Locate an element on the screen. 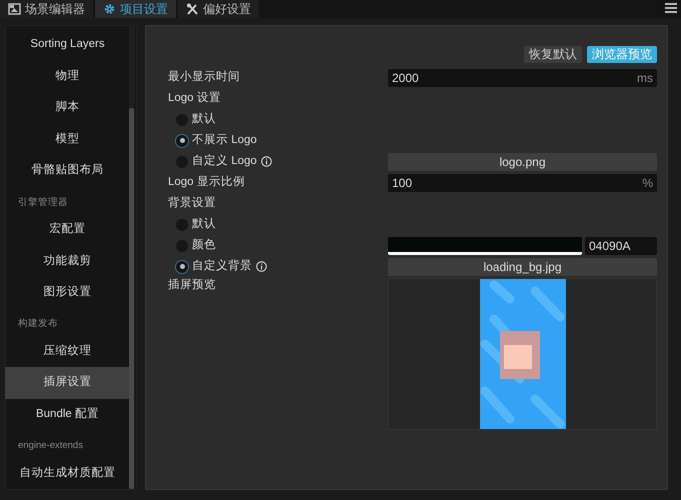 The image size is (681, 500). tab: 偏好设置 is located at coordinates (218, 9).